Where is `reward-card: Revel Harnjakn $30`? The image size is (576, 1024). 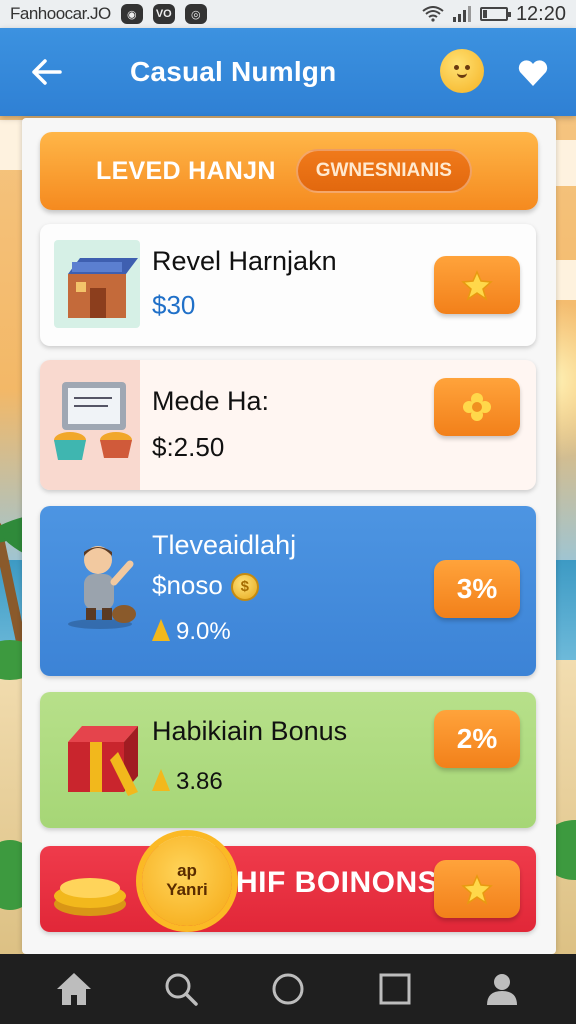
reward-card: Revel Harnjakn $30 is located at coordinates (288, 285).